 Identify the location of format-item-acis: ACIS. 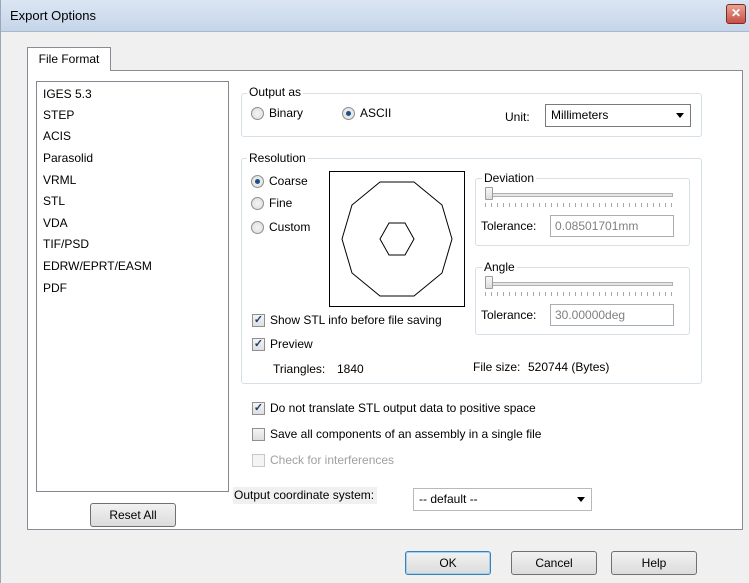
(57, 136).